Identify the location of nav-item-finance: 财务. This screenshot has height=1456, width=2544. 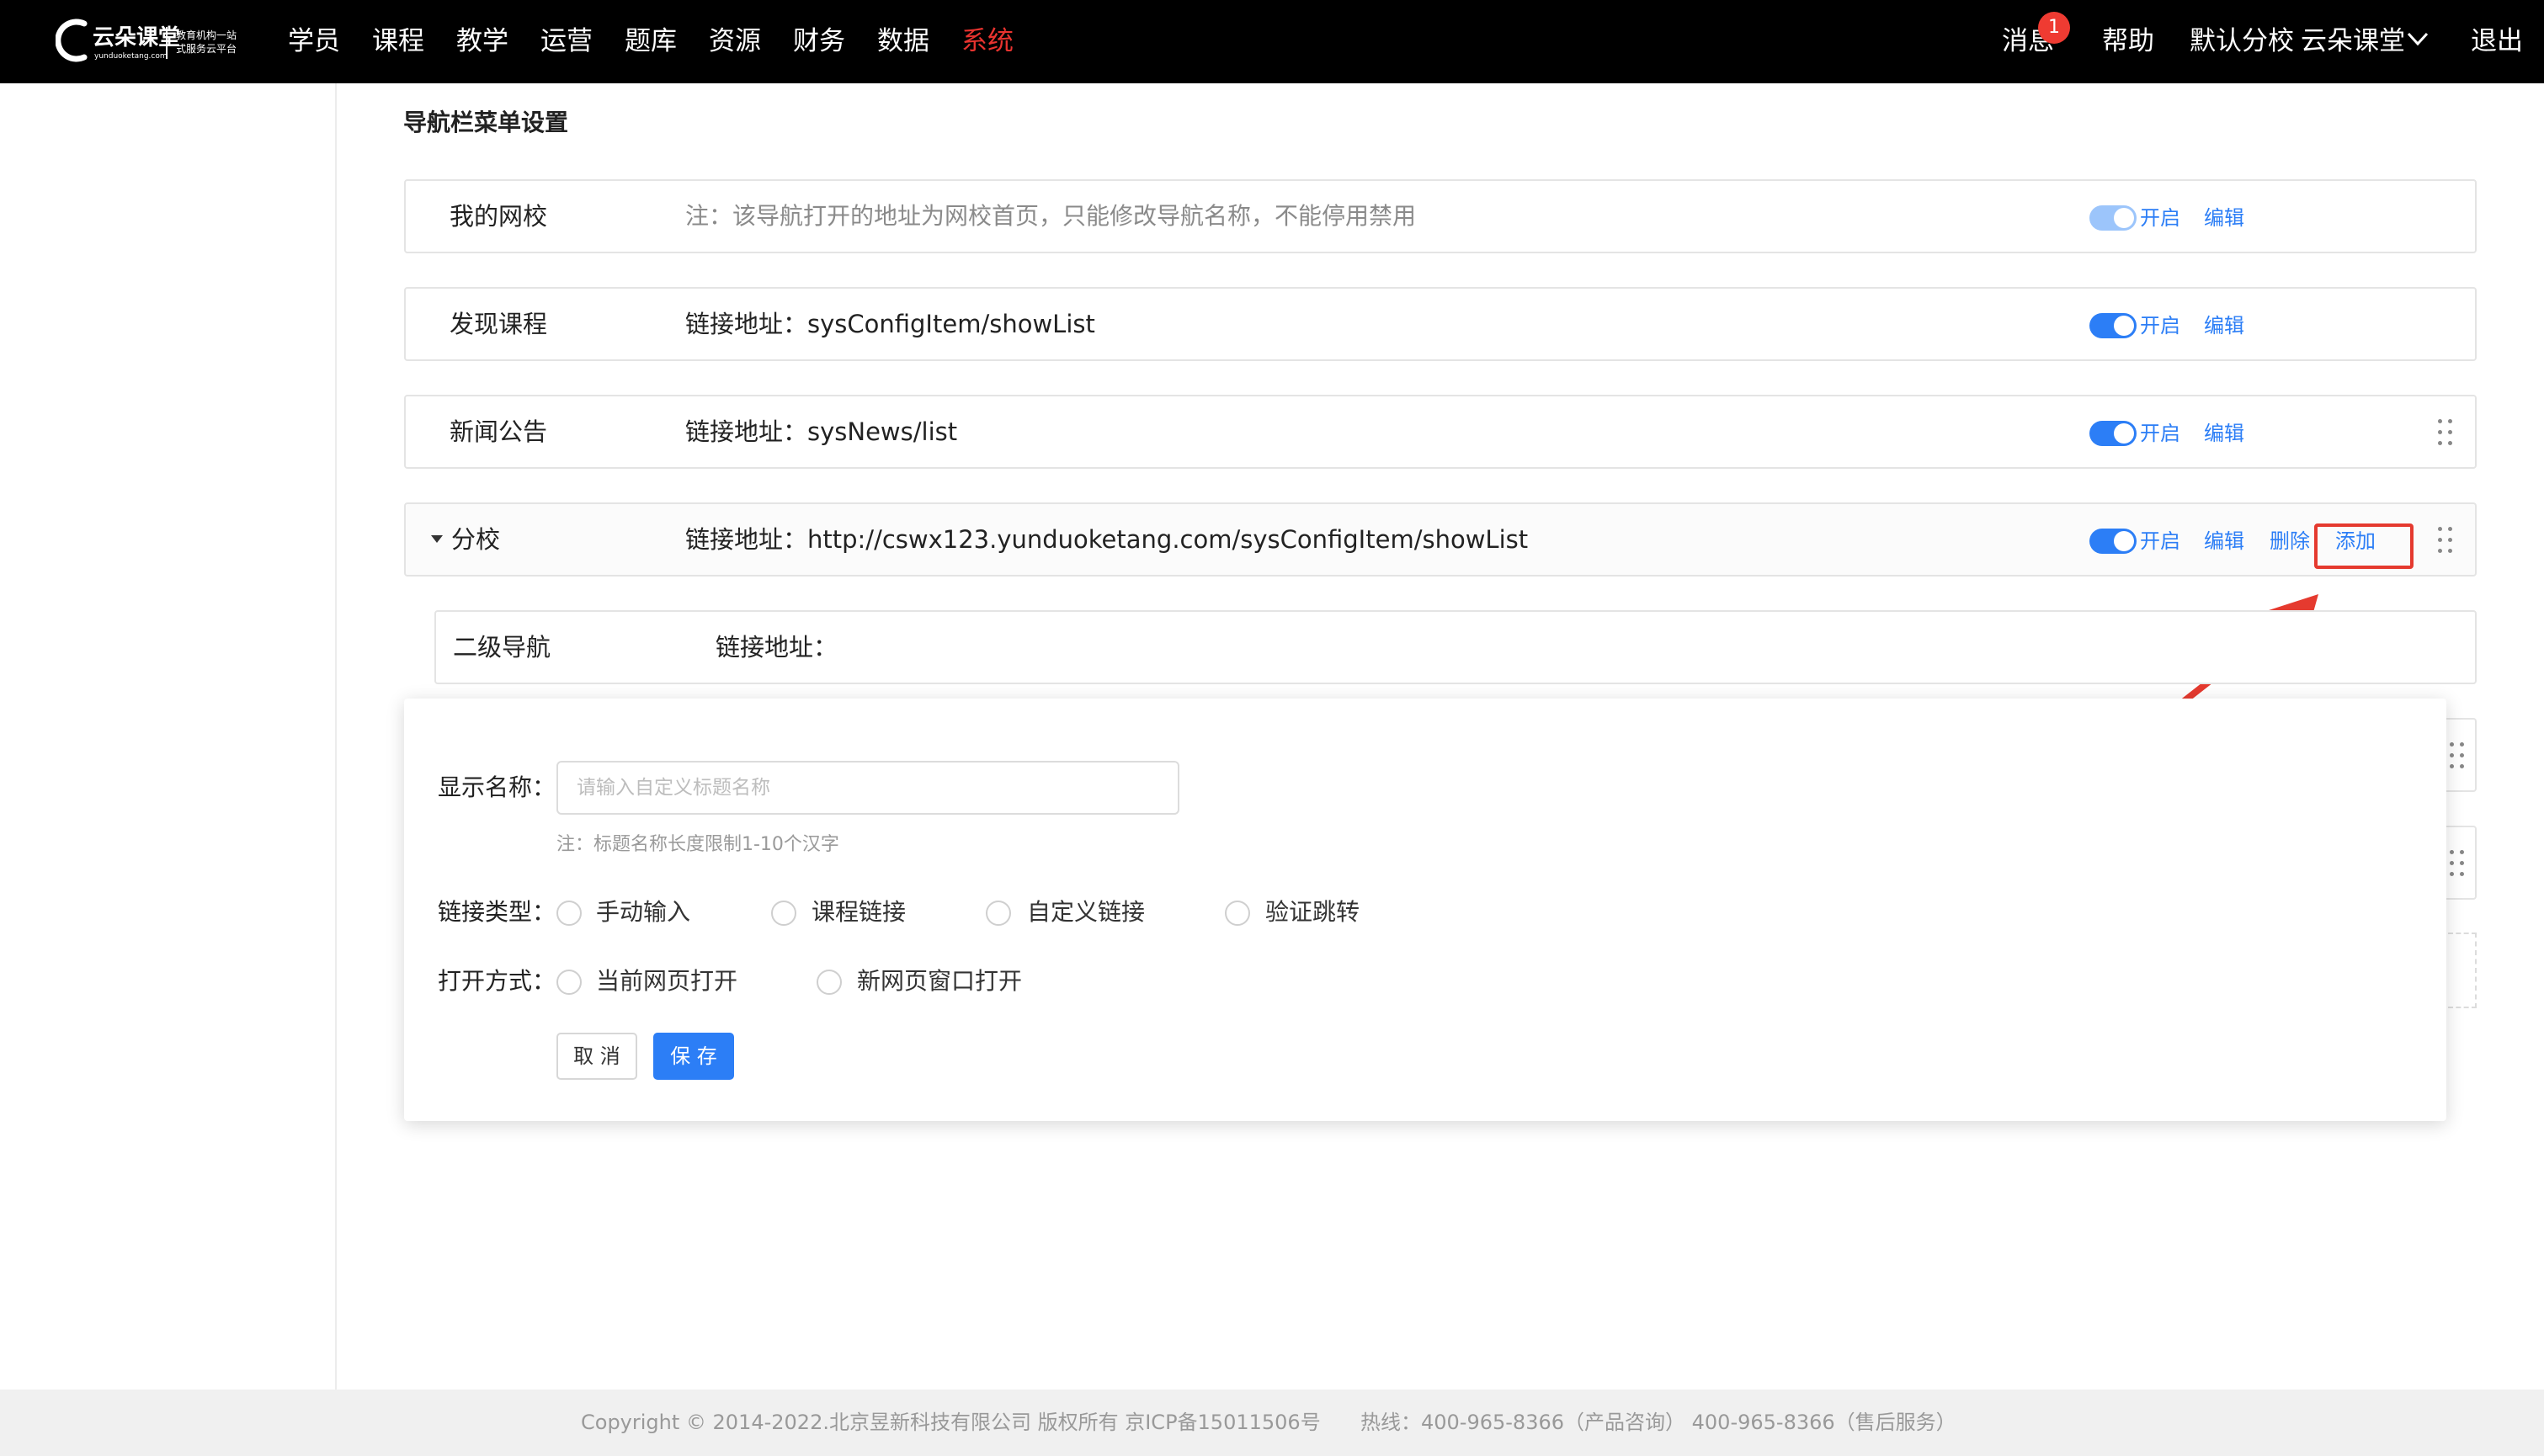
(819, 41).